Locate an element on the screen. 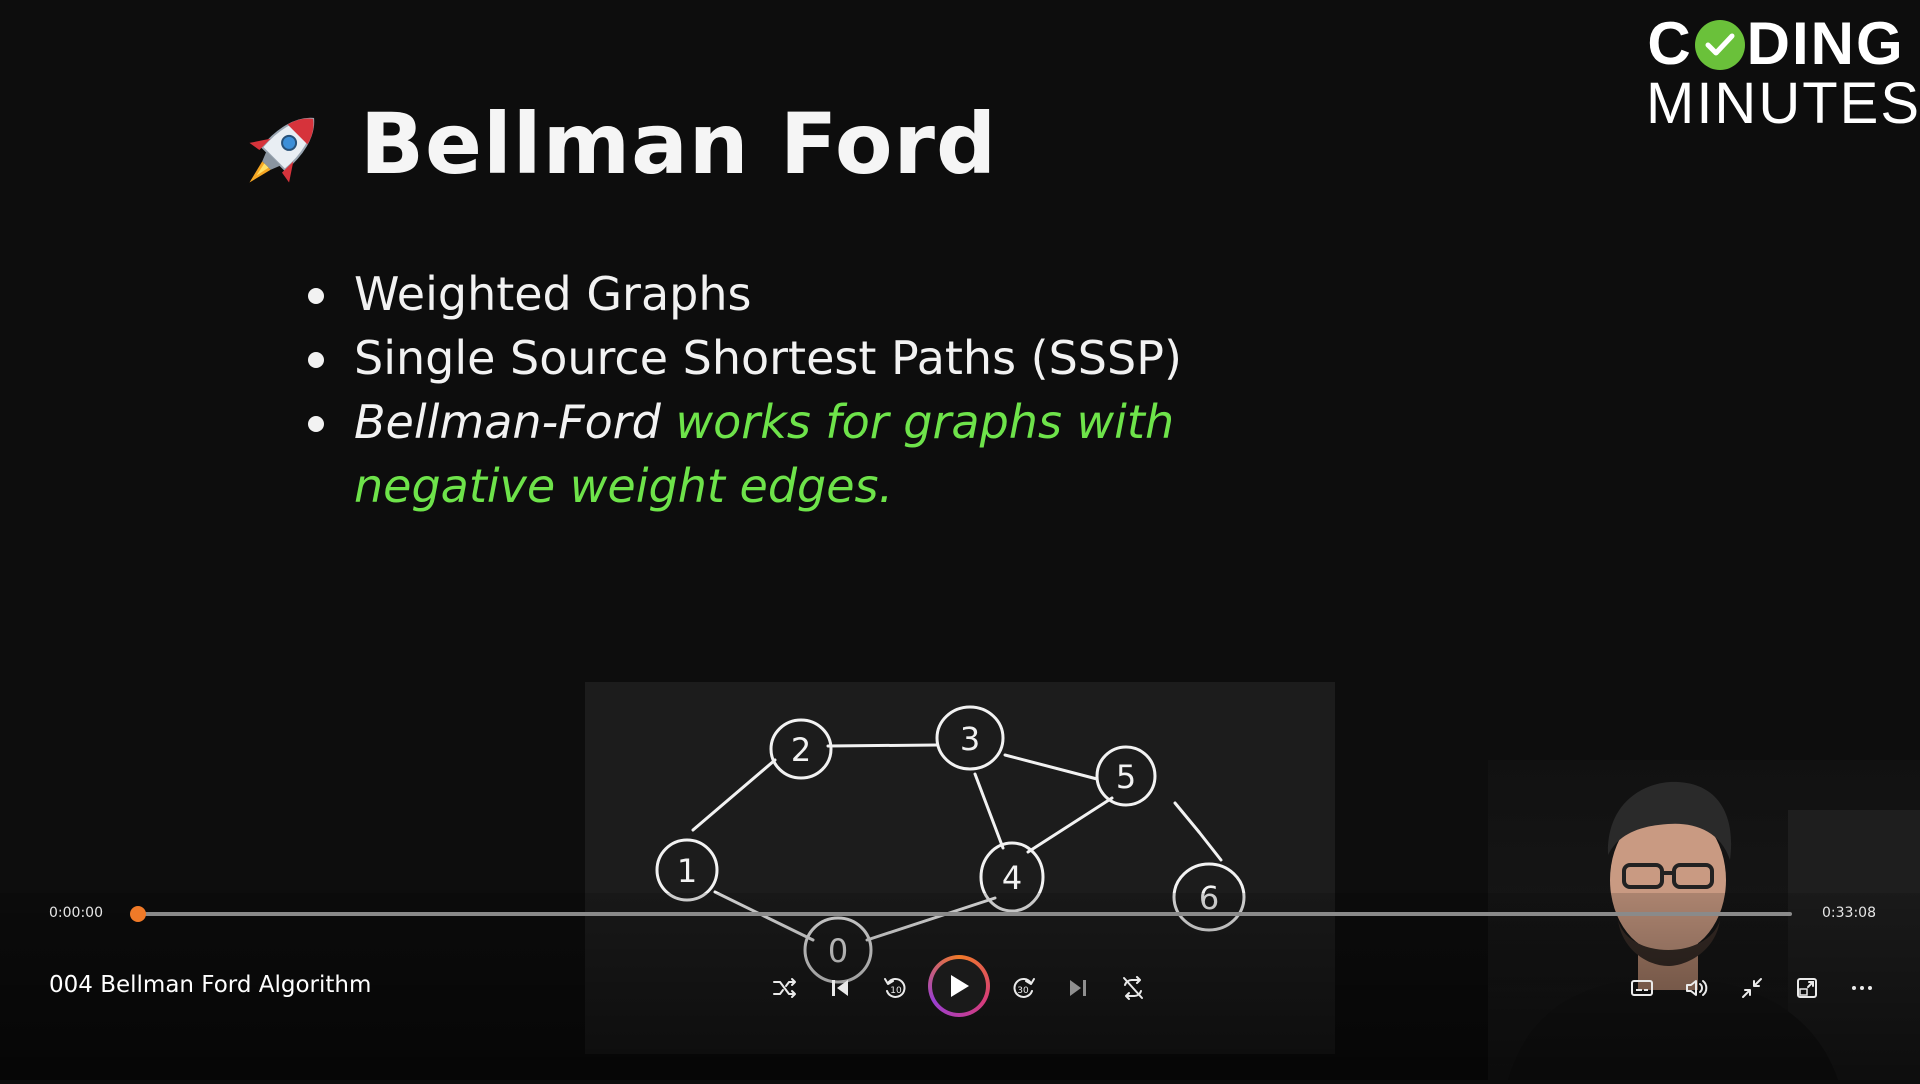 The height and width of the screenshot is (1084, 1920). mini-player-icon is located at coordinates (1807, 988).